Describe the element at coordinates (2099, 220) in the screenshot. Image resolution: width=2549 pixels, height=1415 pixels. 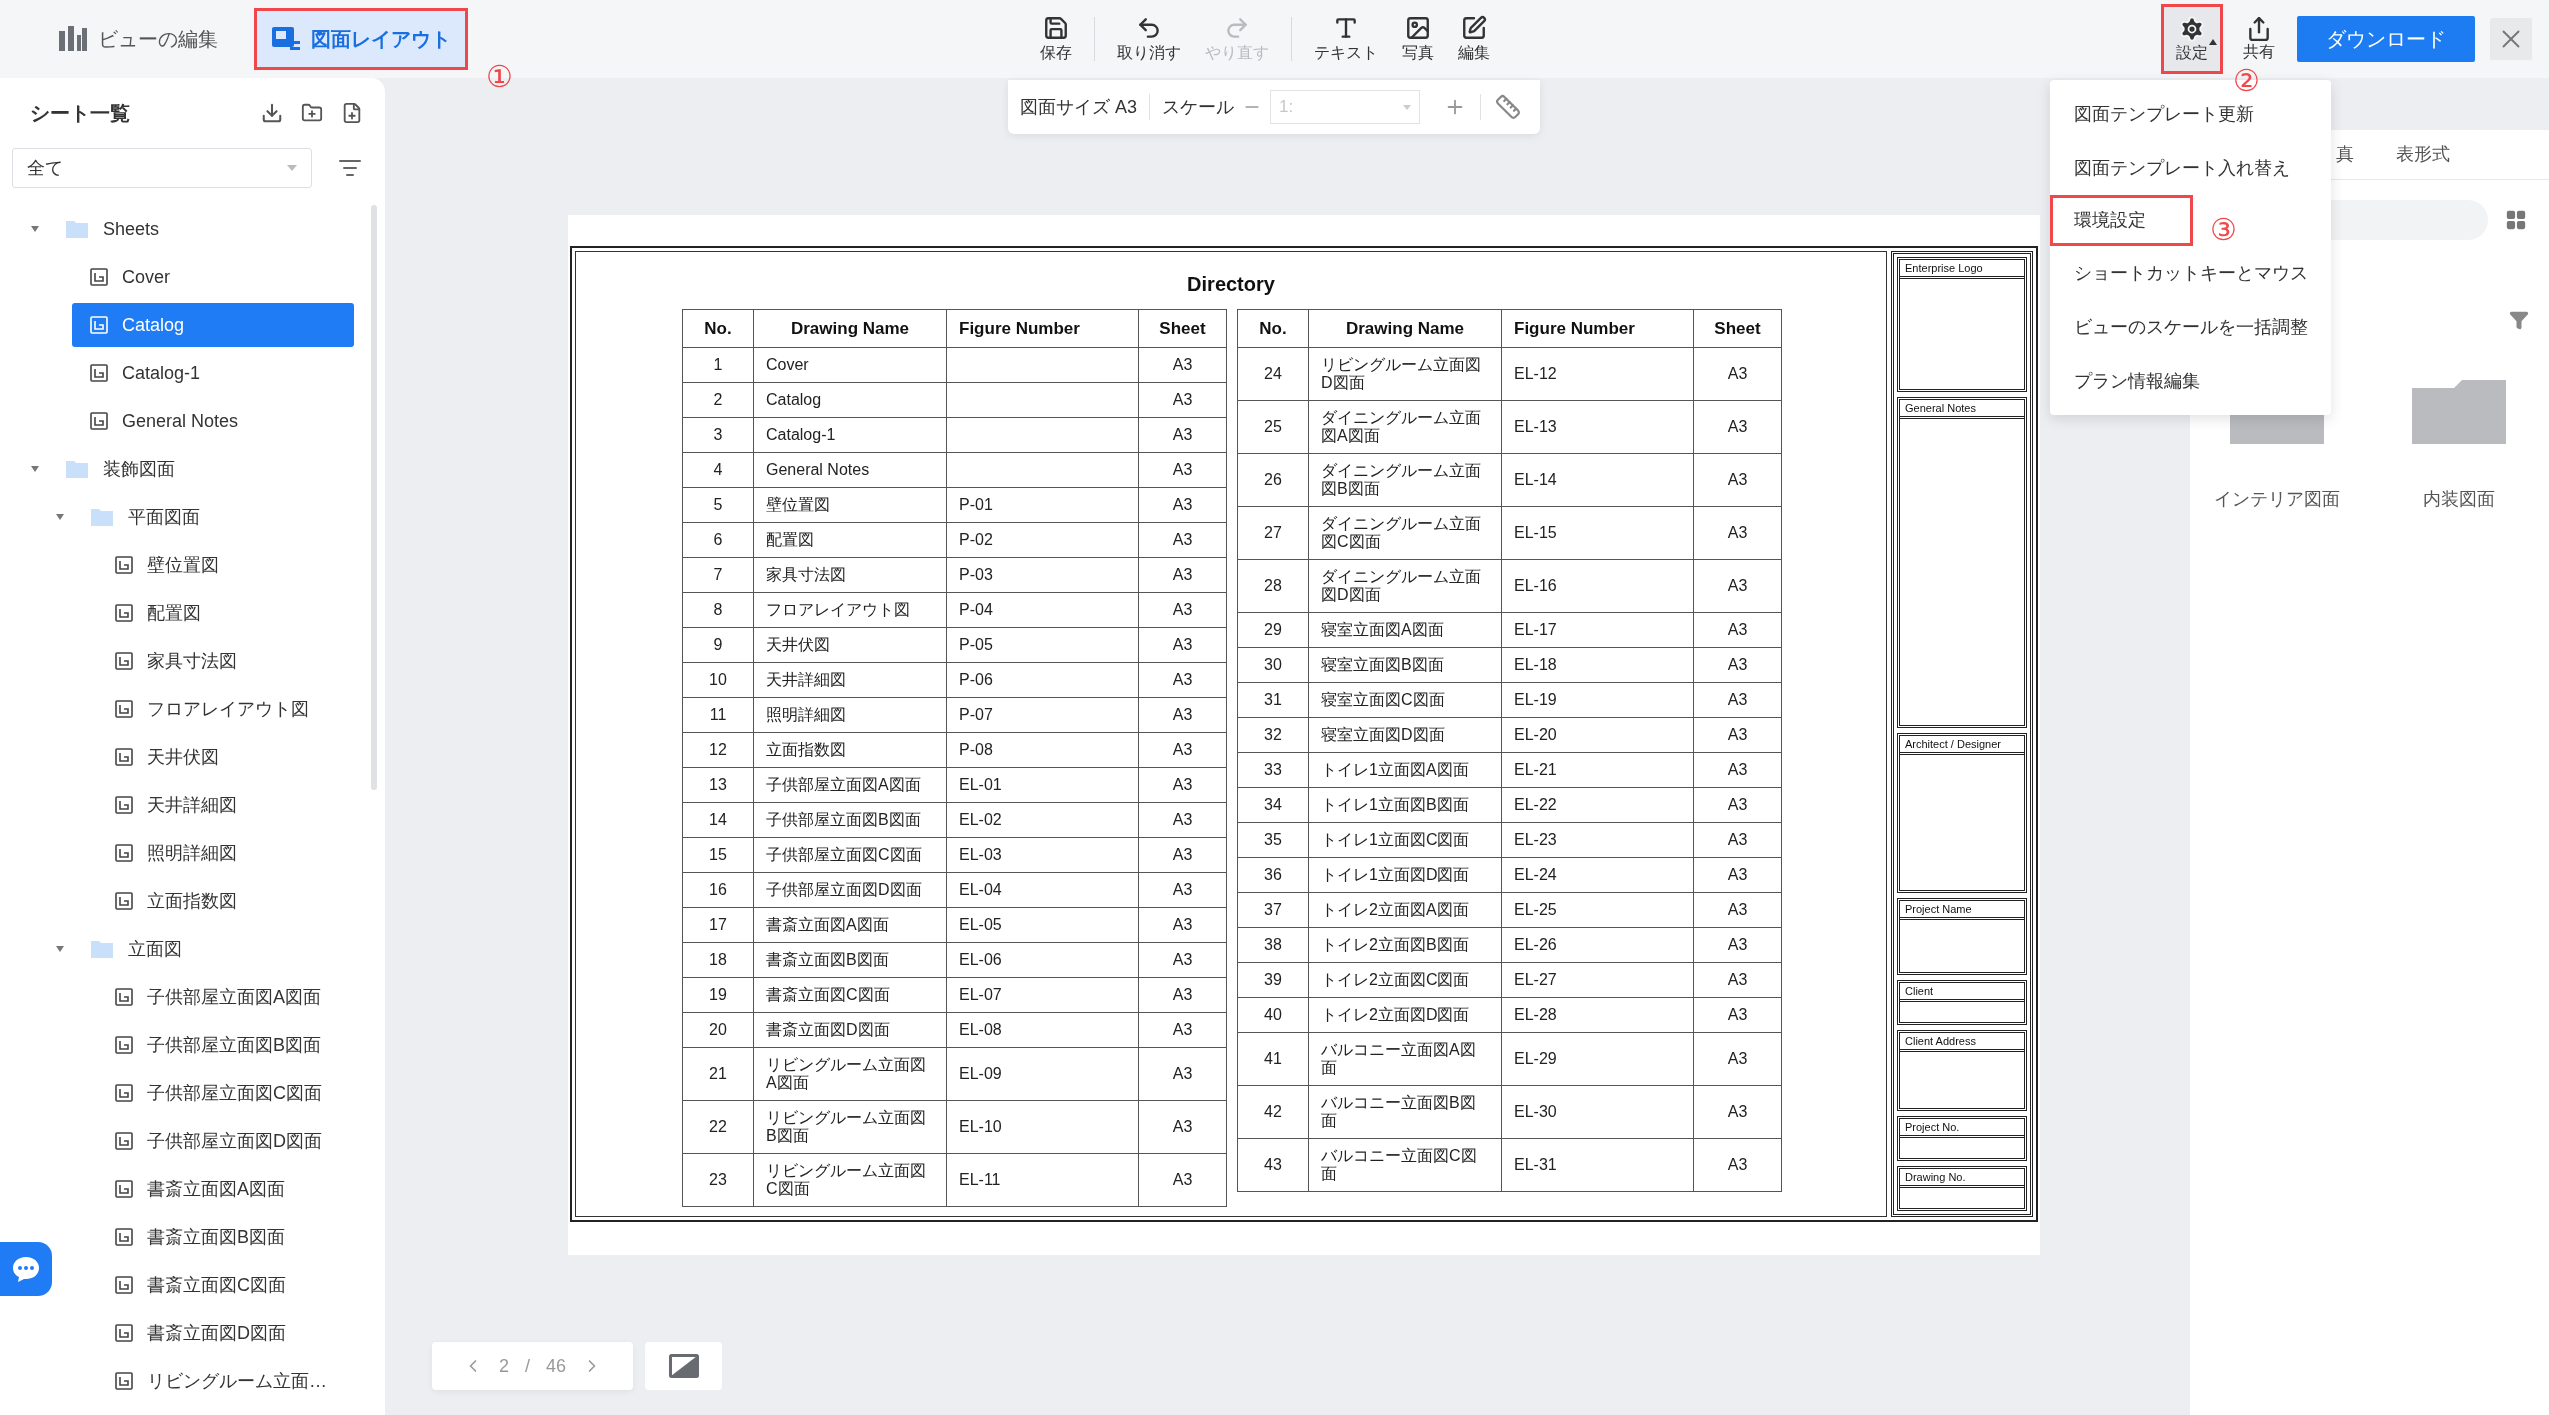
I see `menu-item: 環境設定` at that location.